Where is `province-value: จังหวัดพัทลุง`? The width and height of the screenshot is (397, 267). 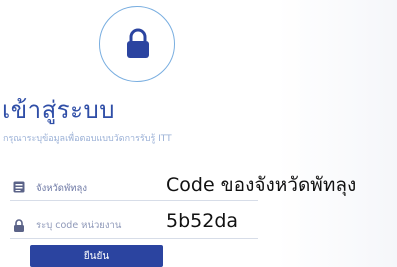 province-value: จังหวัดพัทลุง is located at coordinates (61, 188).